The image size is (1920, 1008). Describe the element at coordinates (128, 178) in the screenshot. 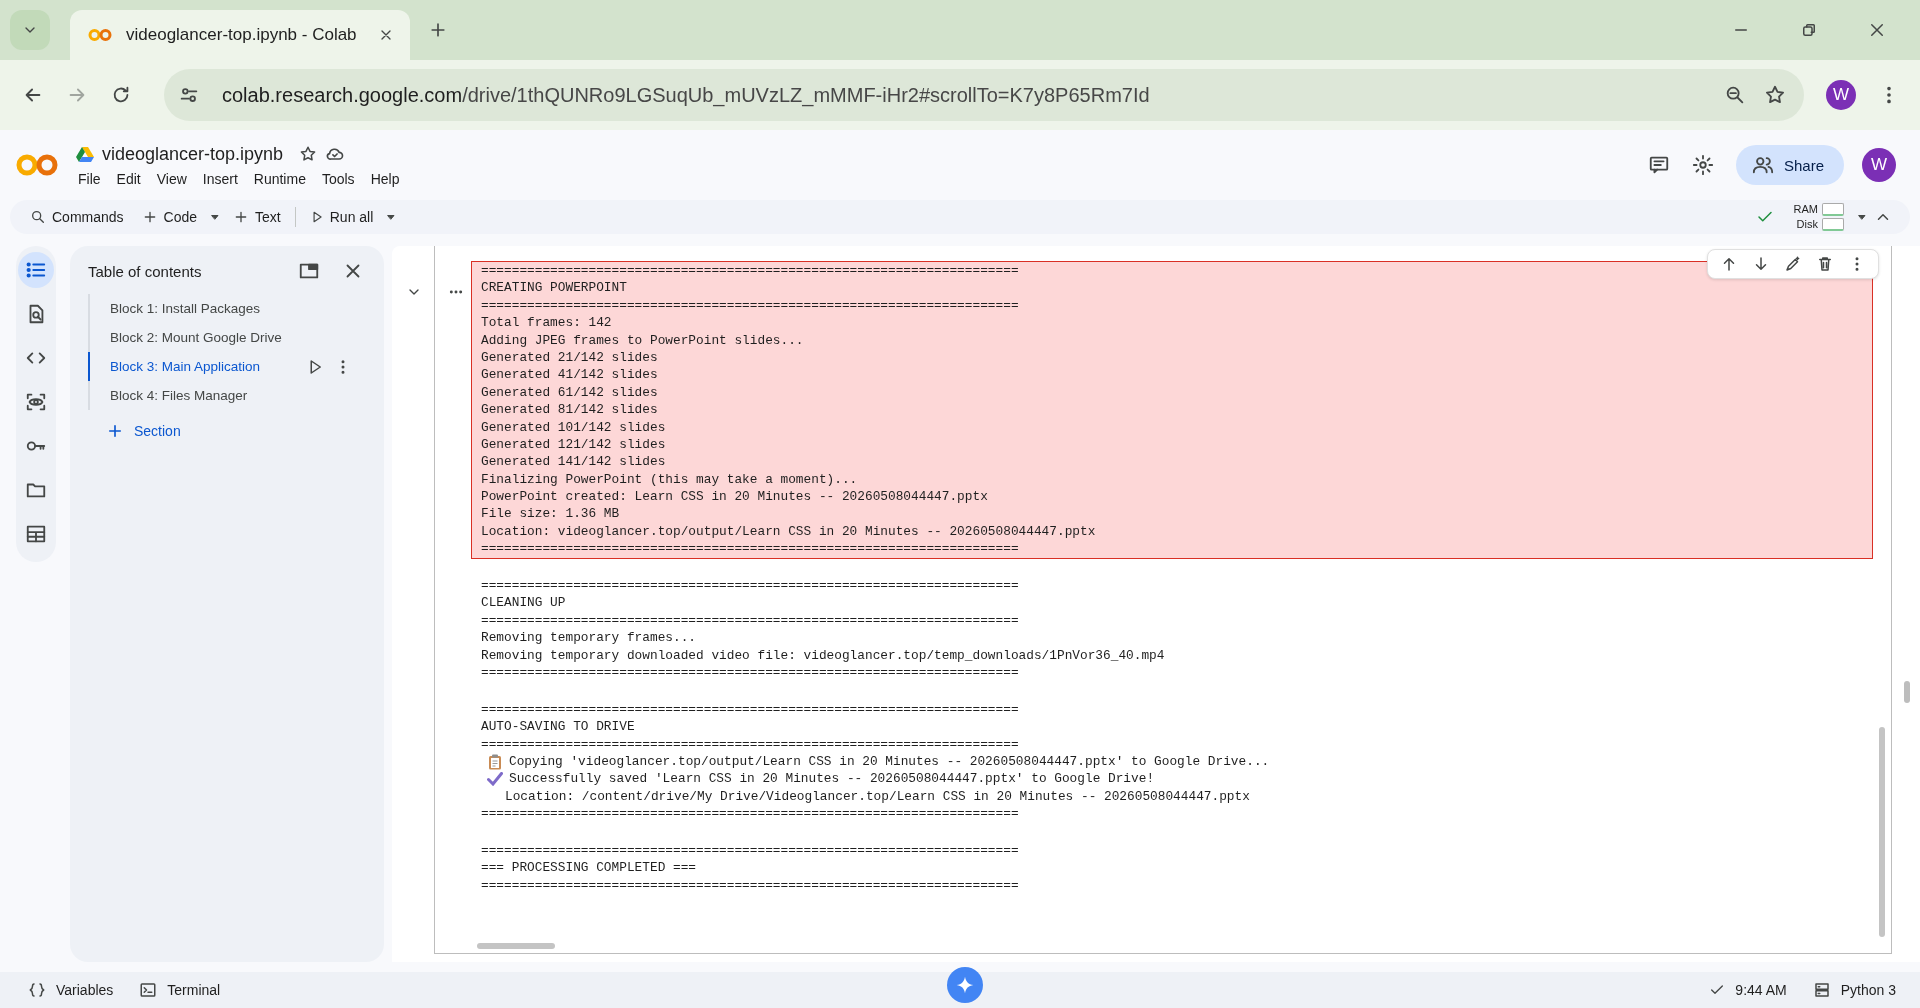

I see `menu-item: Edit` at that location.